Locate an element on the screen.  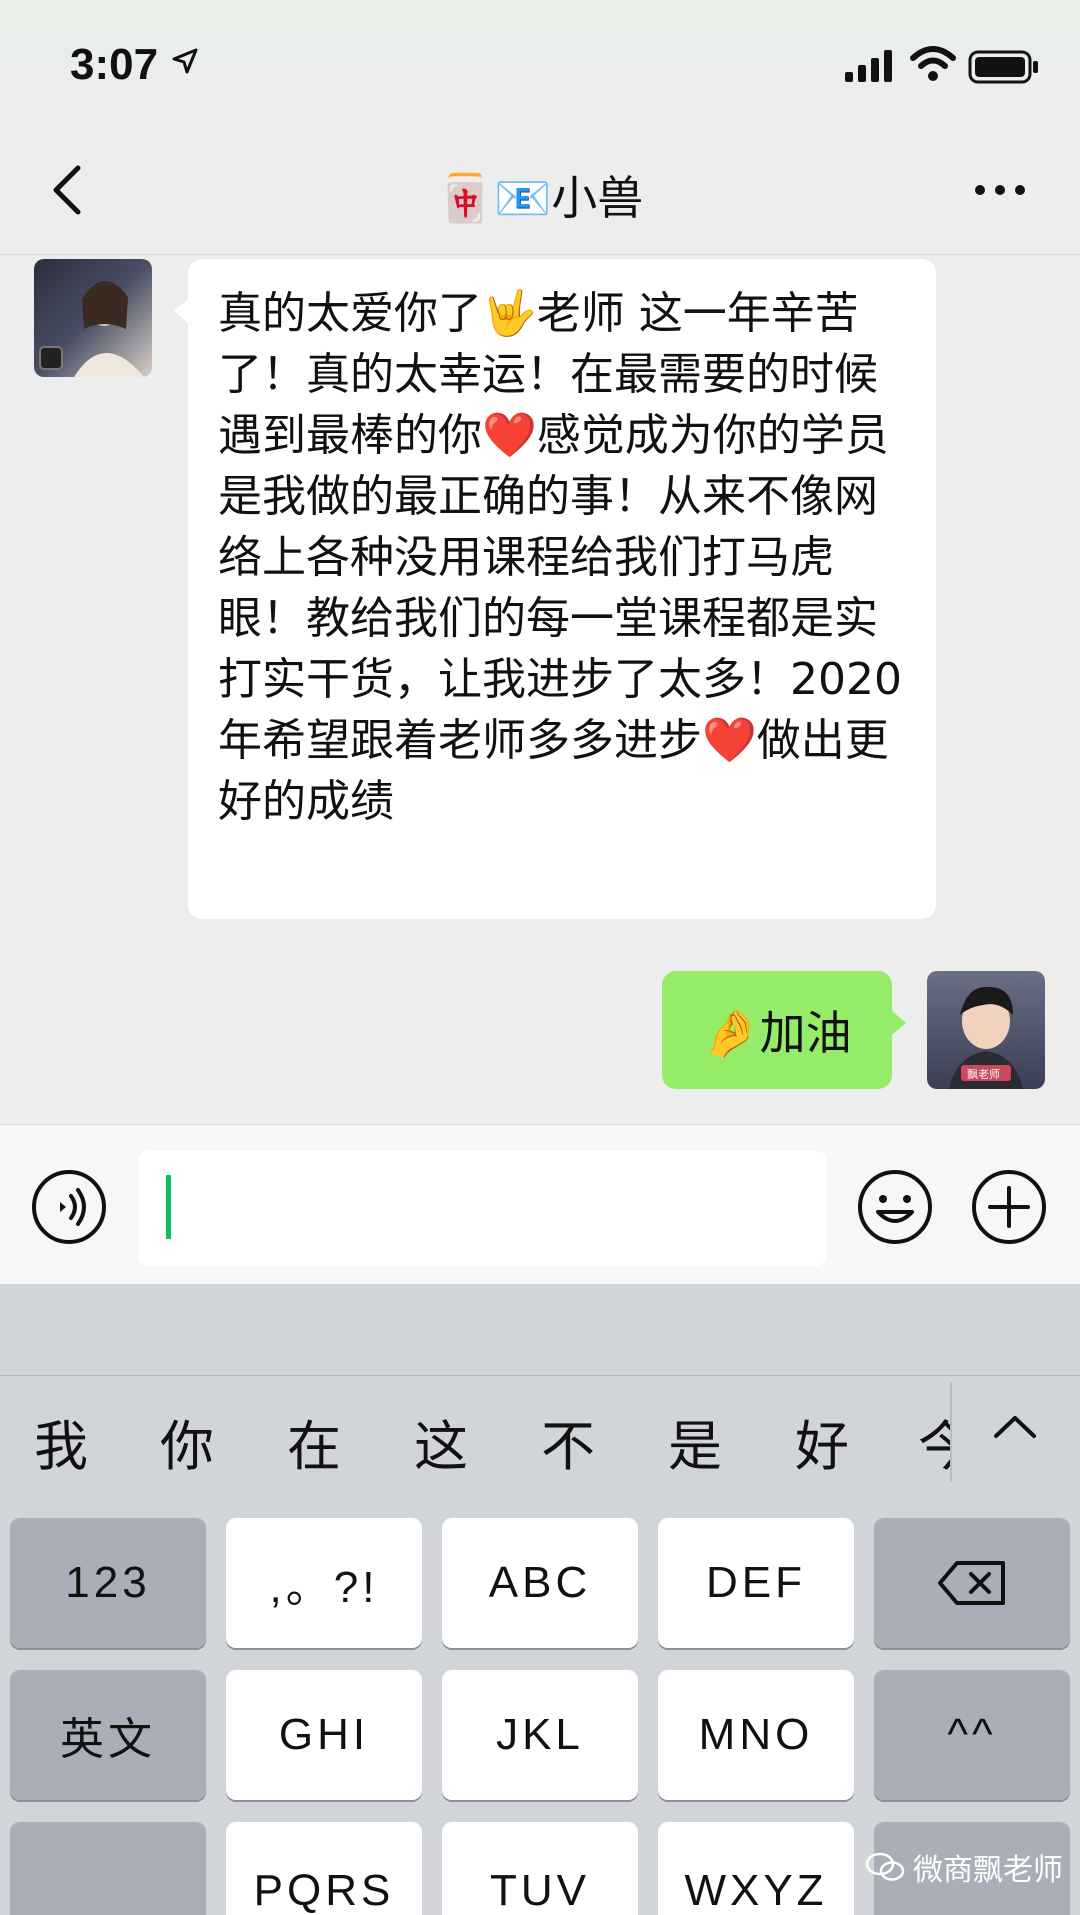
text-cursor is located at coordinates (168, 1207).